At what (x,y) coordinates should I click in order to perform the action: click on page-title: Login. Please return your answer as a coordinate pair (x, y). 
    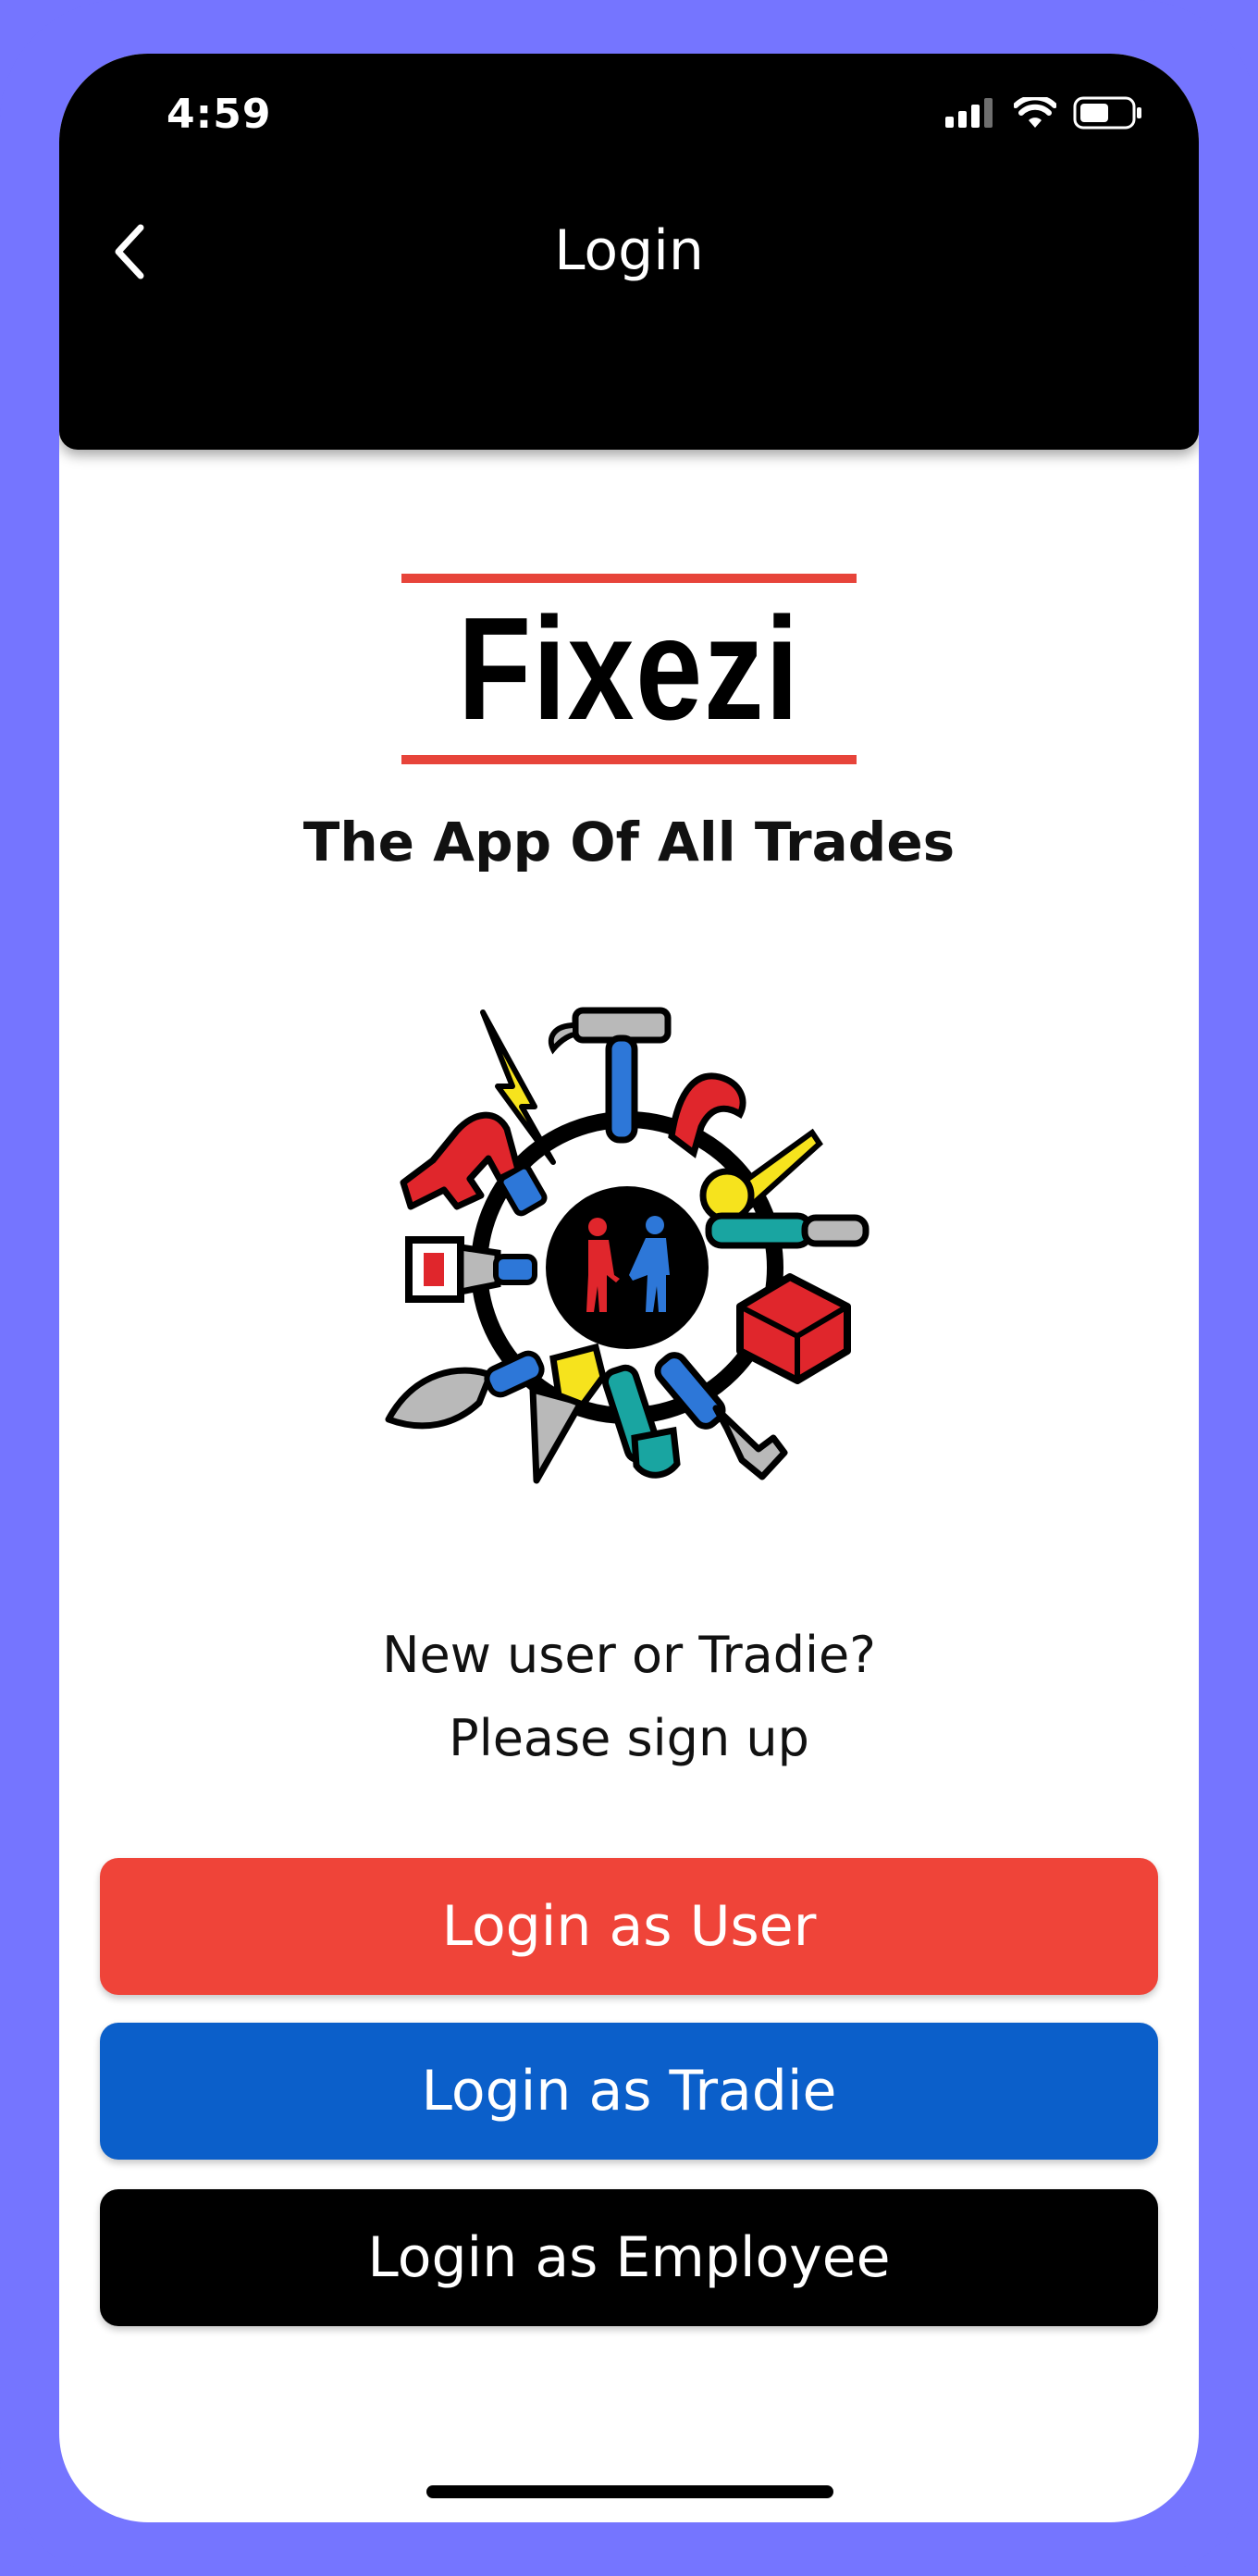
    Looking at the image, I should click on (629, 250).